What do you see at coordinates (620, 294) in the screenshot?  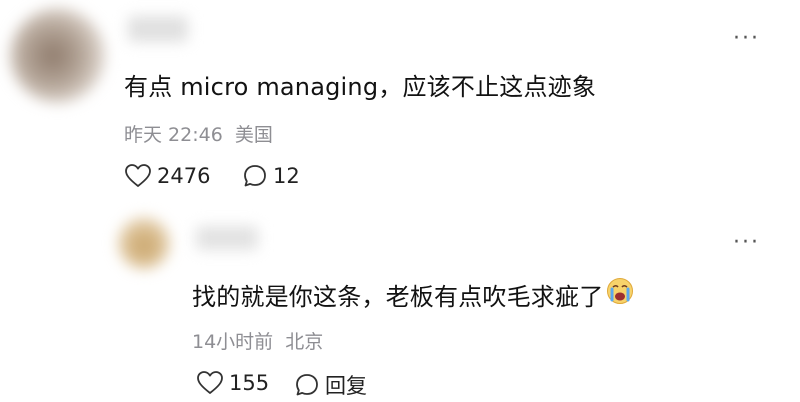 I see `crying-face-emoji-icon` at bounding box center [620, 294].